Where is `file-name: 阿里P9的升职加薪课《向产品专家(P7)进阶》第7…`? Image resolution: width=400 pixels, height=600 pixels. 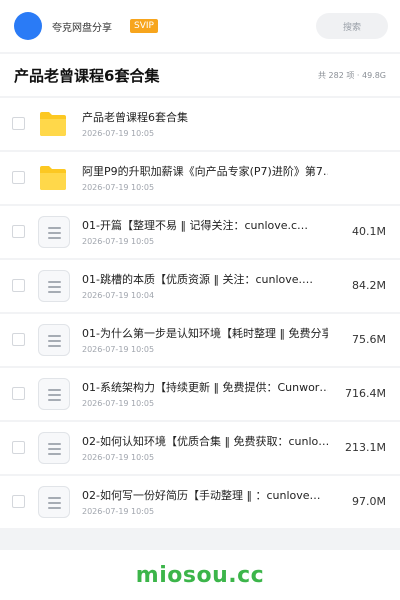 file-name: 阿里P9的升职加薪课《向产品专家(P7)进阶》第7… is located at coordinates (205, 171).